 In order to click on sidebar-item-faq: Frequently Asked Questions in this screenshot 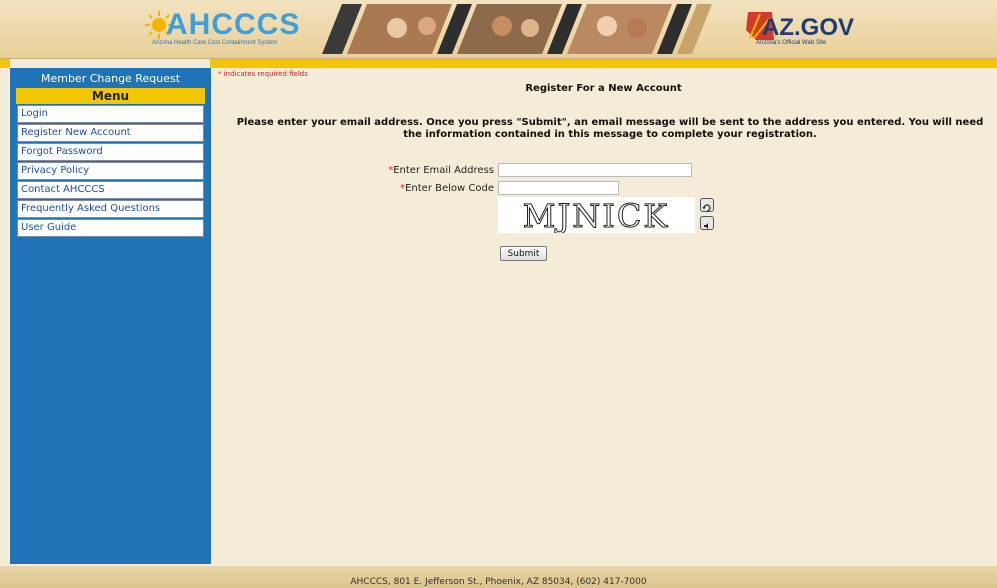, I will do `click(110, 209)`.